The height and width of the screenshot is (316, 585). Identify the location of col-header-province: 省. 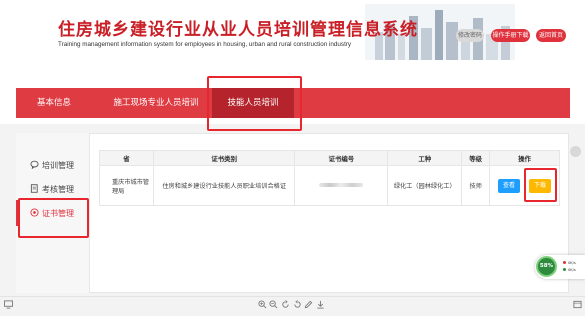
(126, 158).